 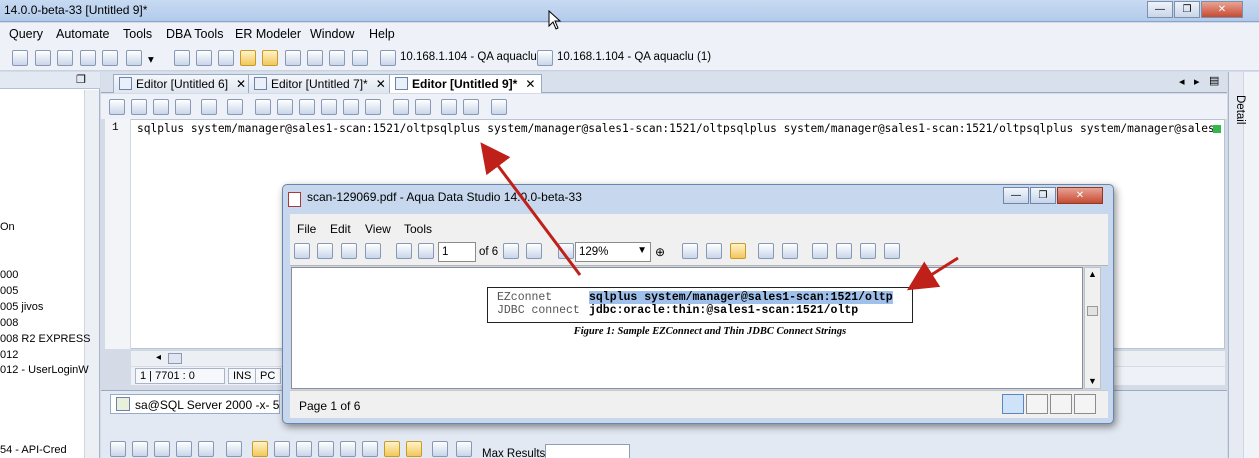 I want to click on mouse-cursor-icon, so click(x=555, y=20).